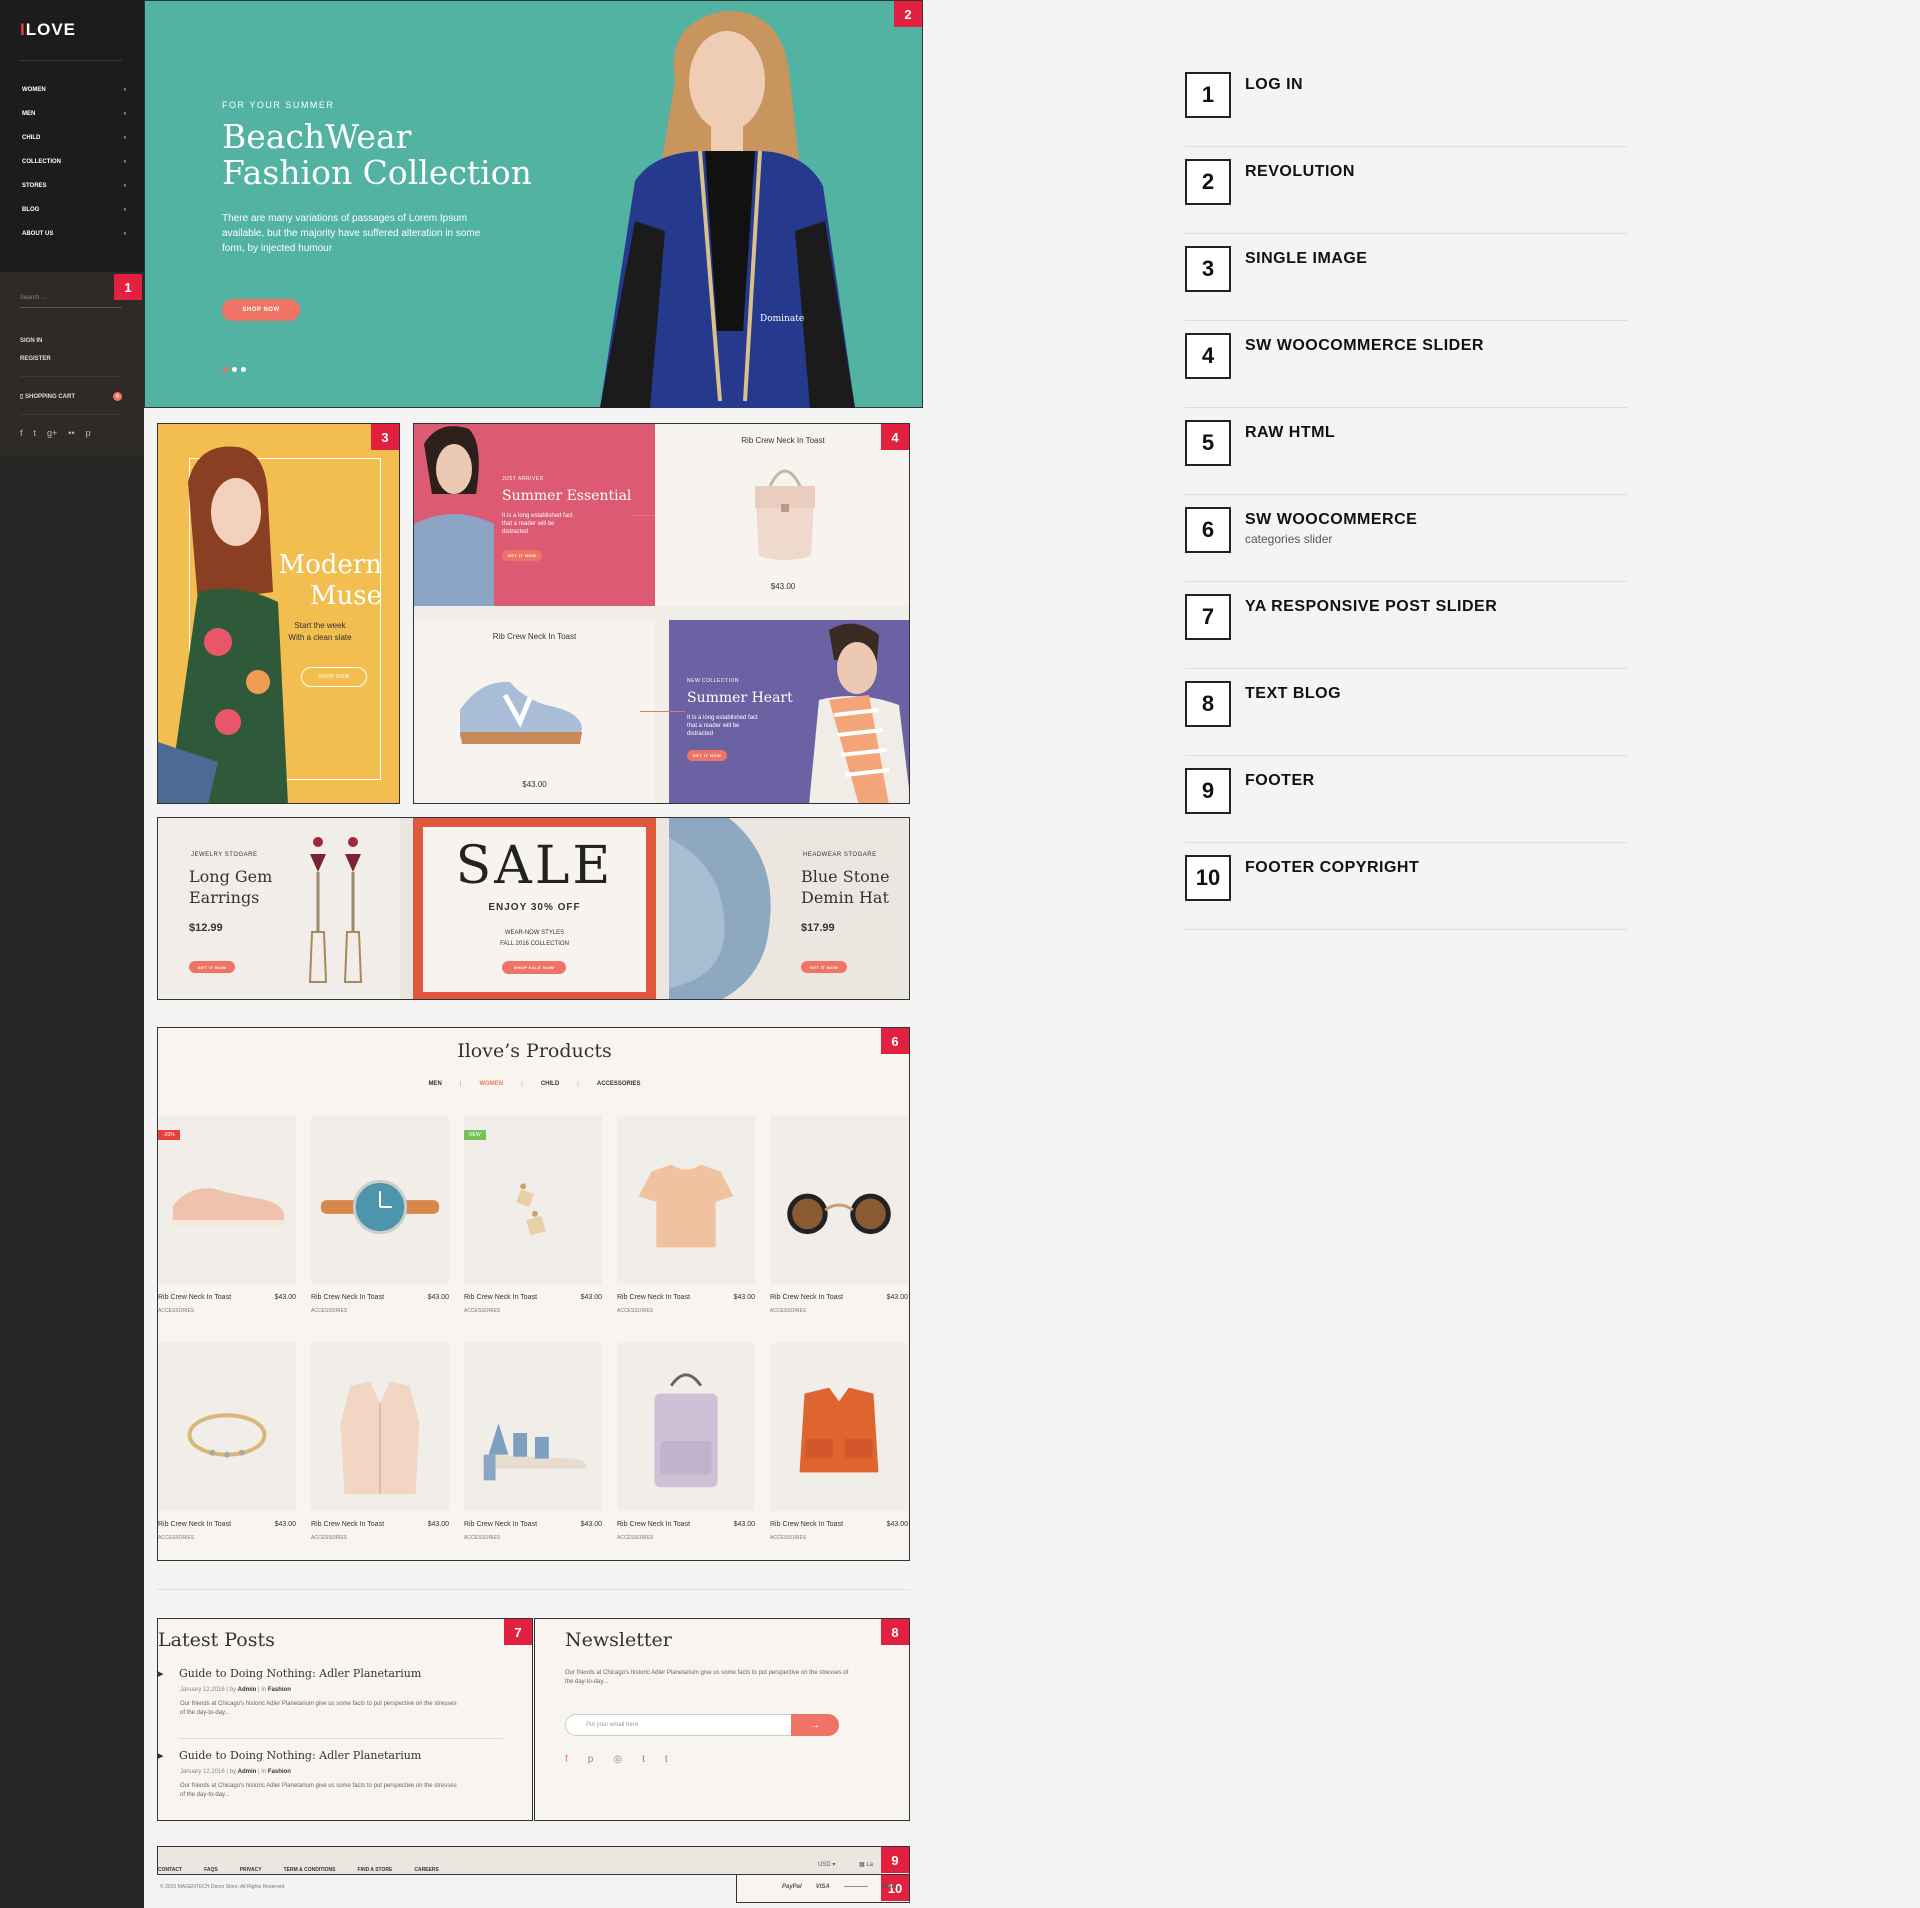  I want to click on logo: ILOVE, so click(48, 30).